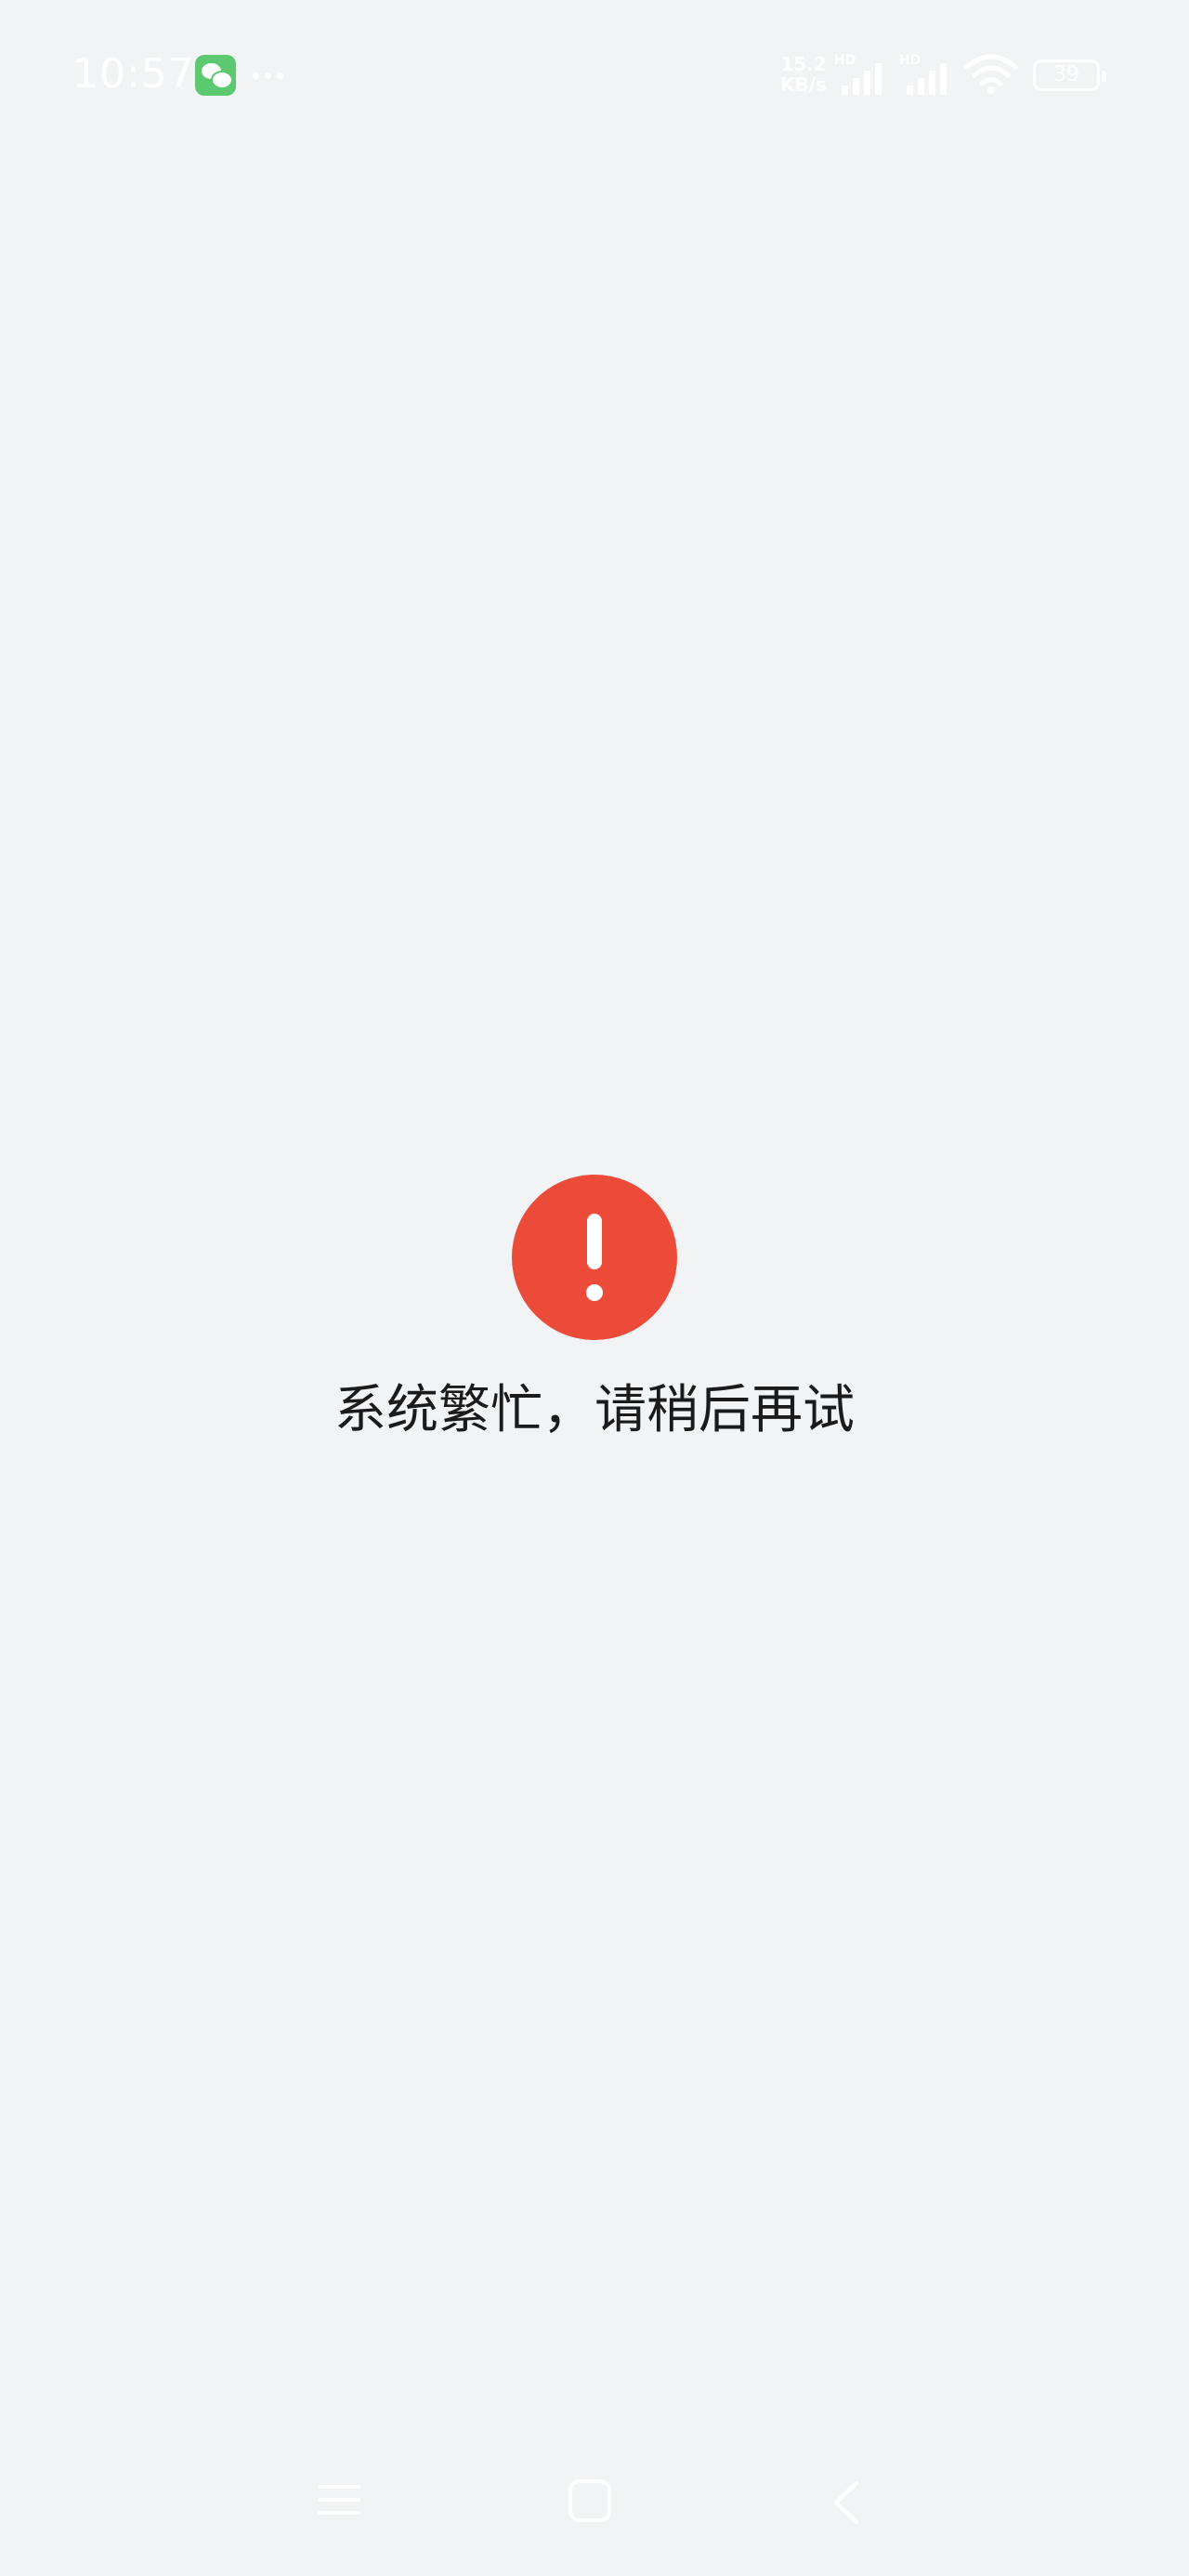 The width and height of the screenshot is (1189, 2576). What do you see at coordinates (803, 84) in the screenshot?
I see `network-speed-unit: KB/s` at bounding box center [803, 84].